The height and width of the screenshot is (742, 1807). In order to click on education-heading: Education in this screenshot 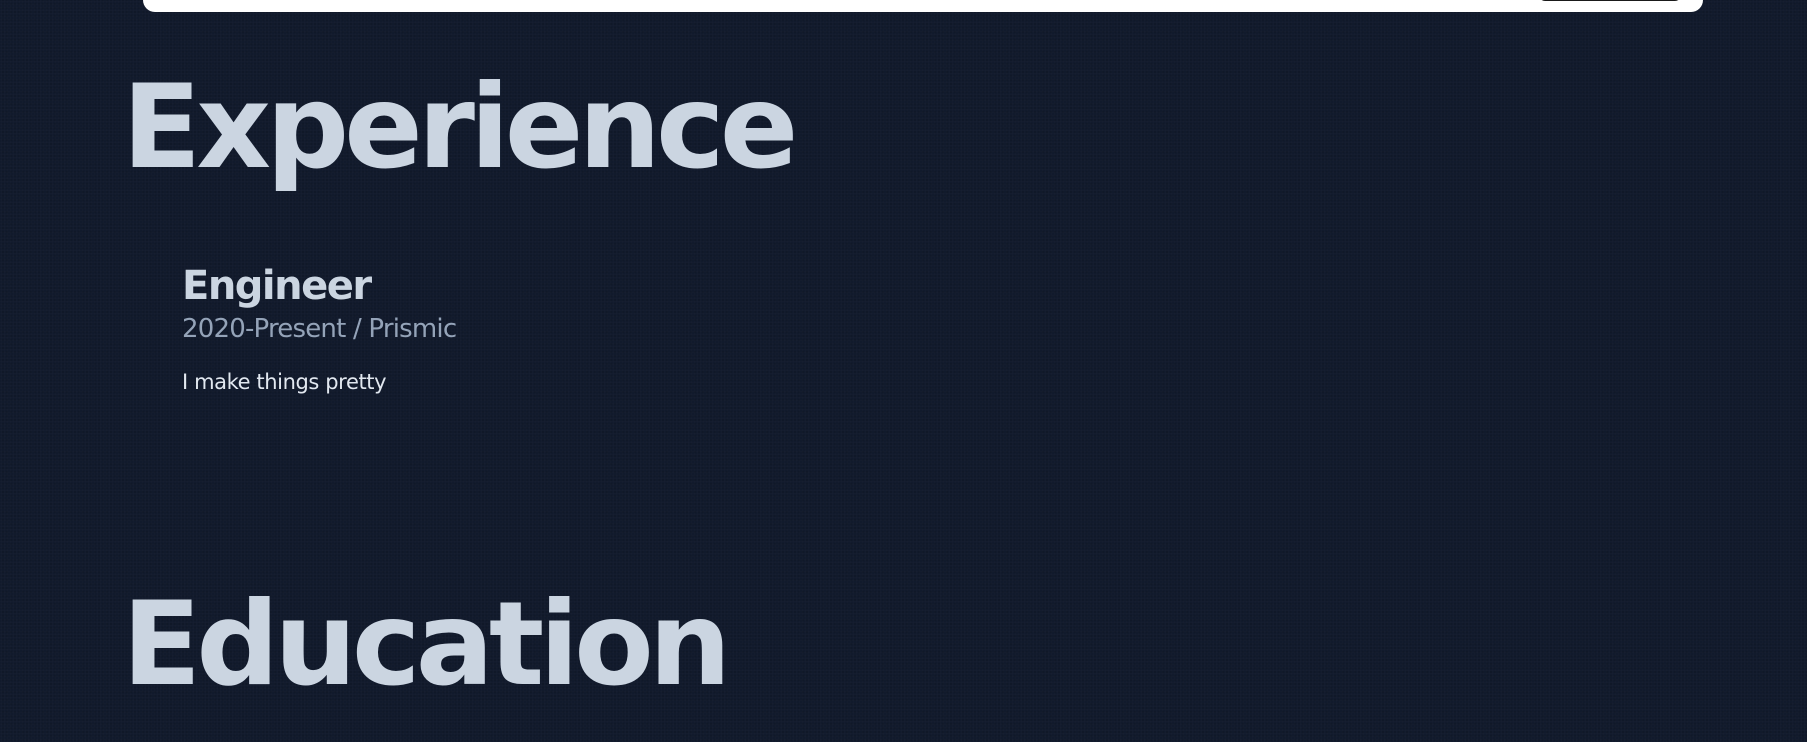, I will do `click(426, 644)`.